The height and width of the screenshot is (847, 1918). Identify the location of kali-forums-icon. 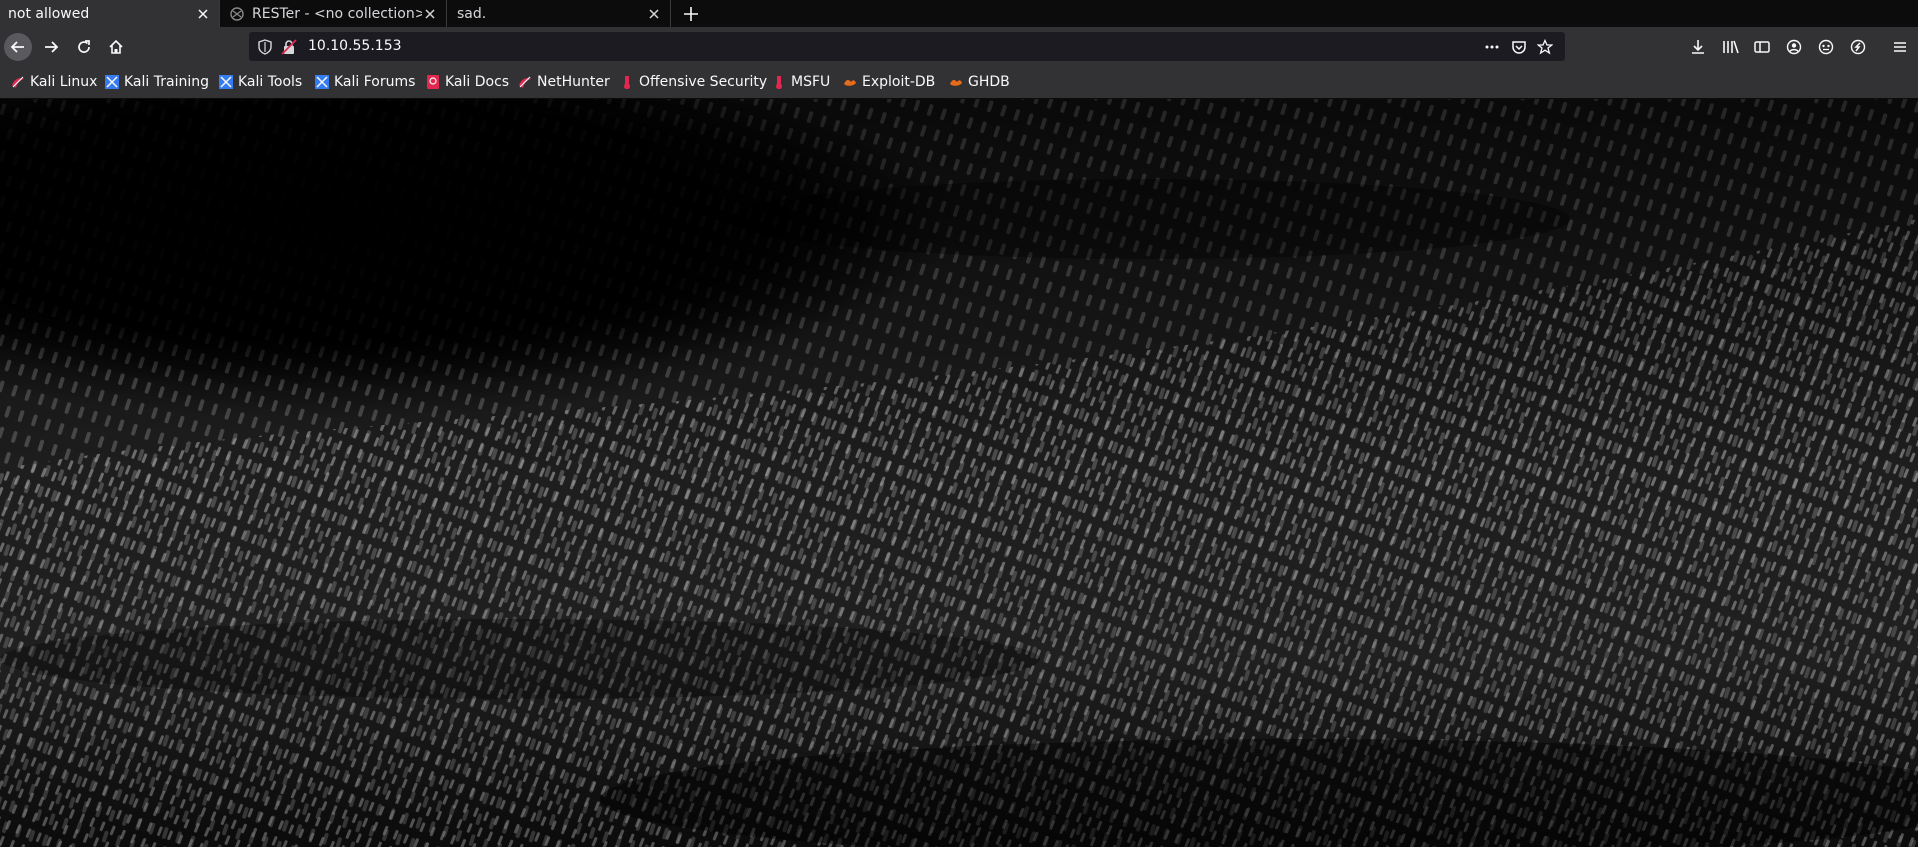
(322, 82).